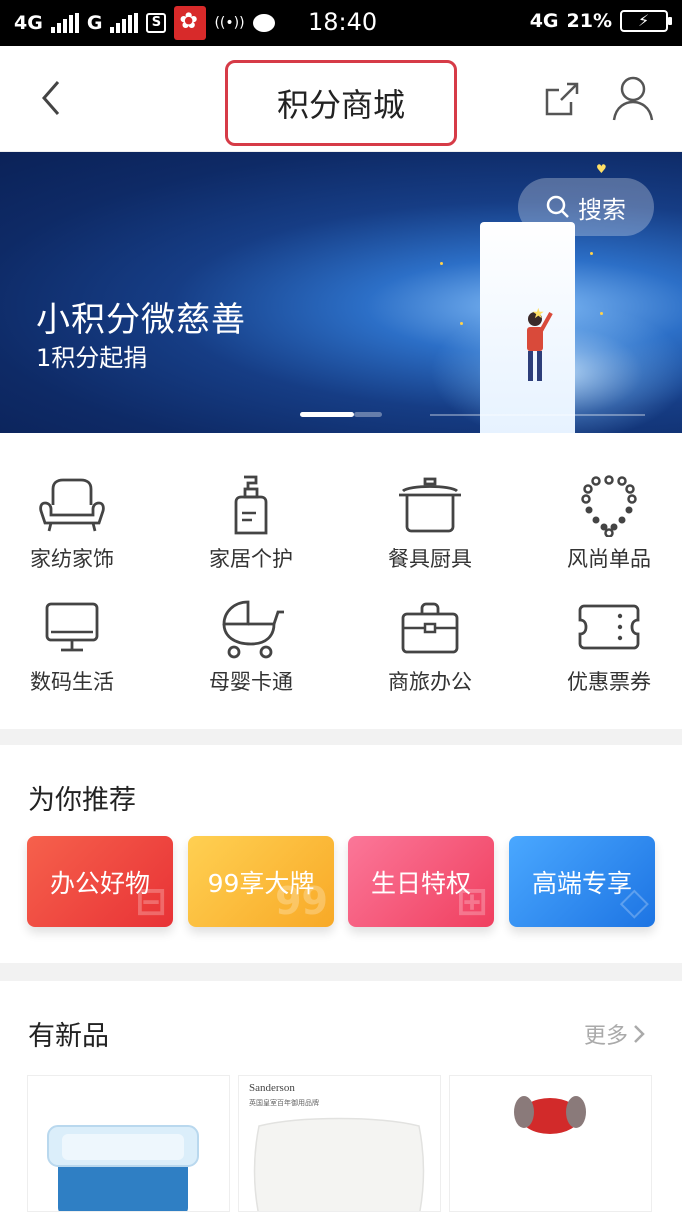  I want to click on category-label: 家纺家饰, so click(72, 559).